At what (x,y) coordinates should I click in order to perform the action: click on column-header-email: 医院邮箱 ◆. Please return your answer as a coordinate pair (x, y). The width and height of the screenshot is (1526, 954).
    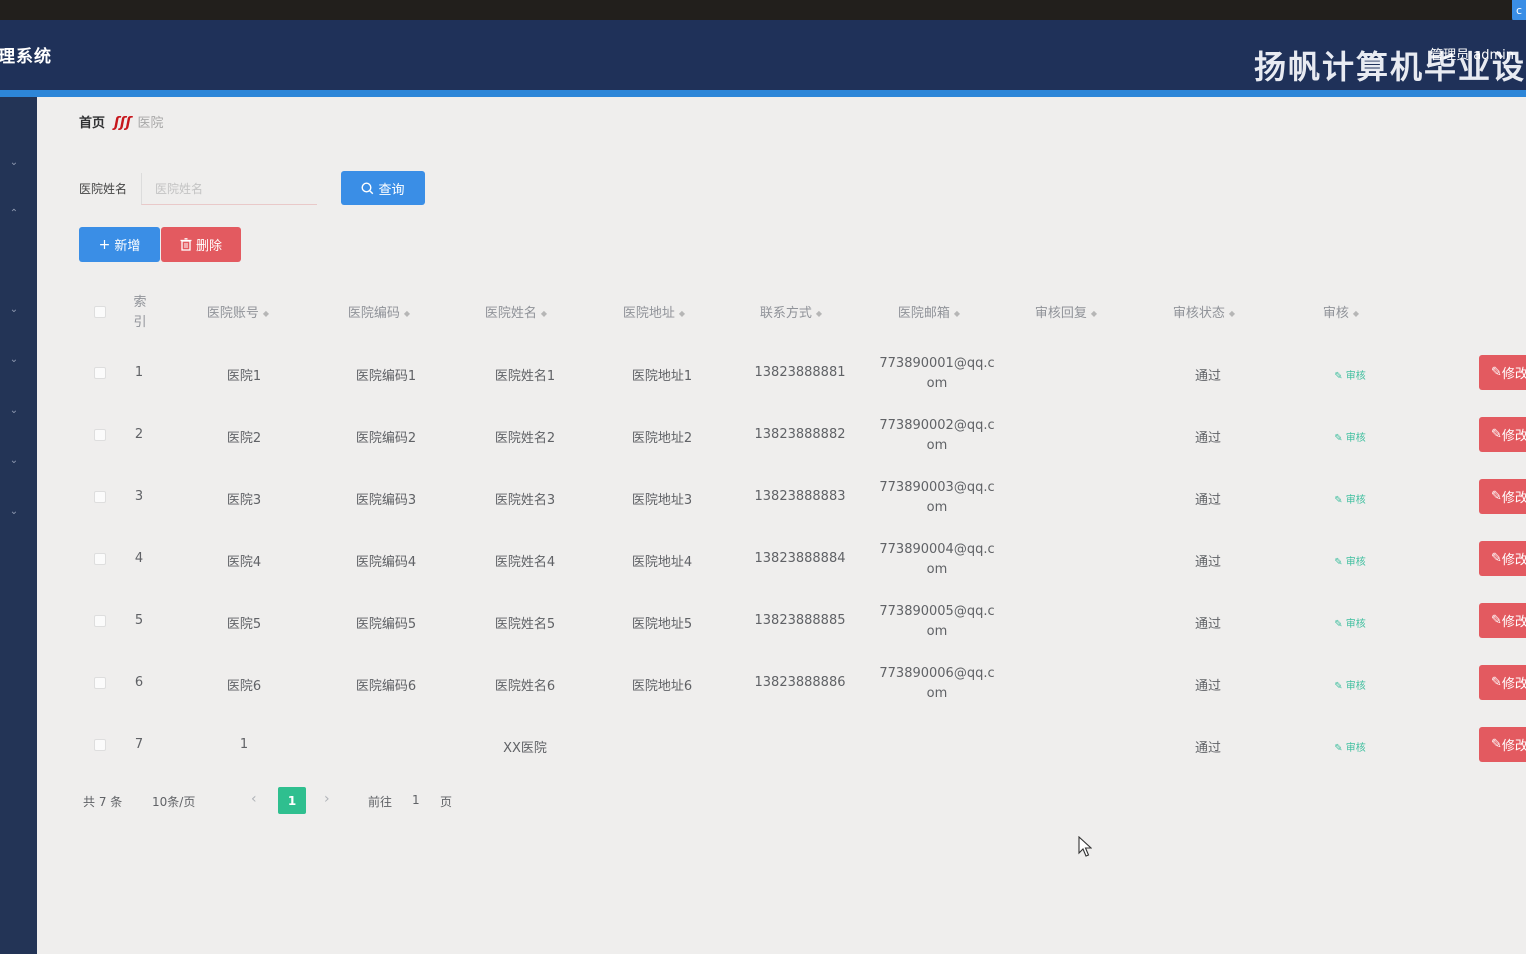
    Looking at the image, I should click on (929, 311).